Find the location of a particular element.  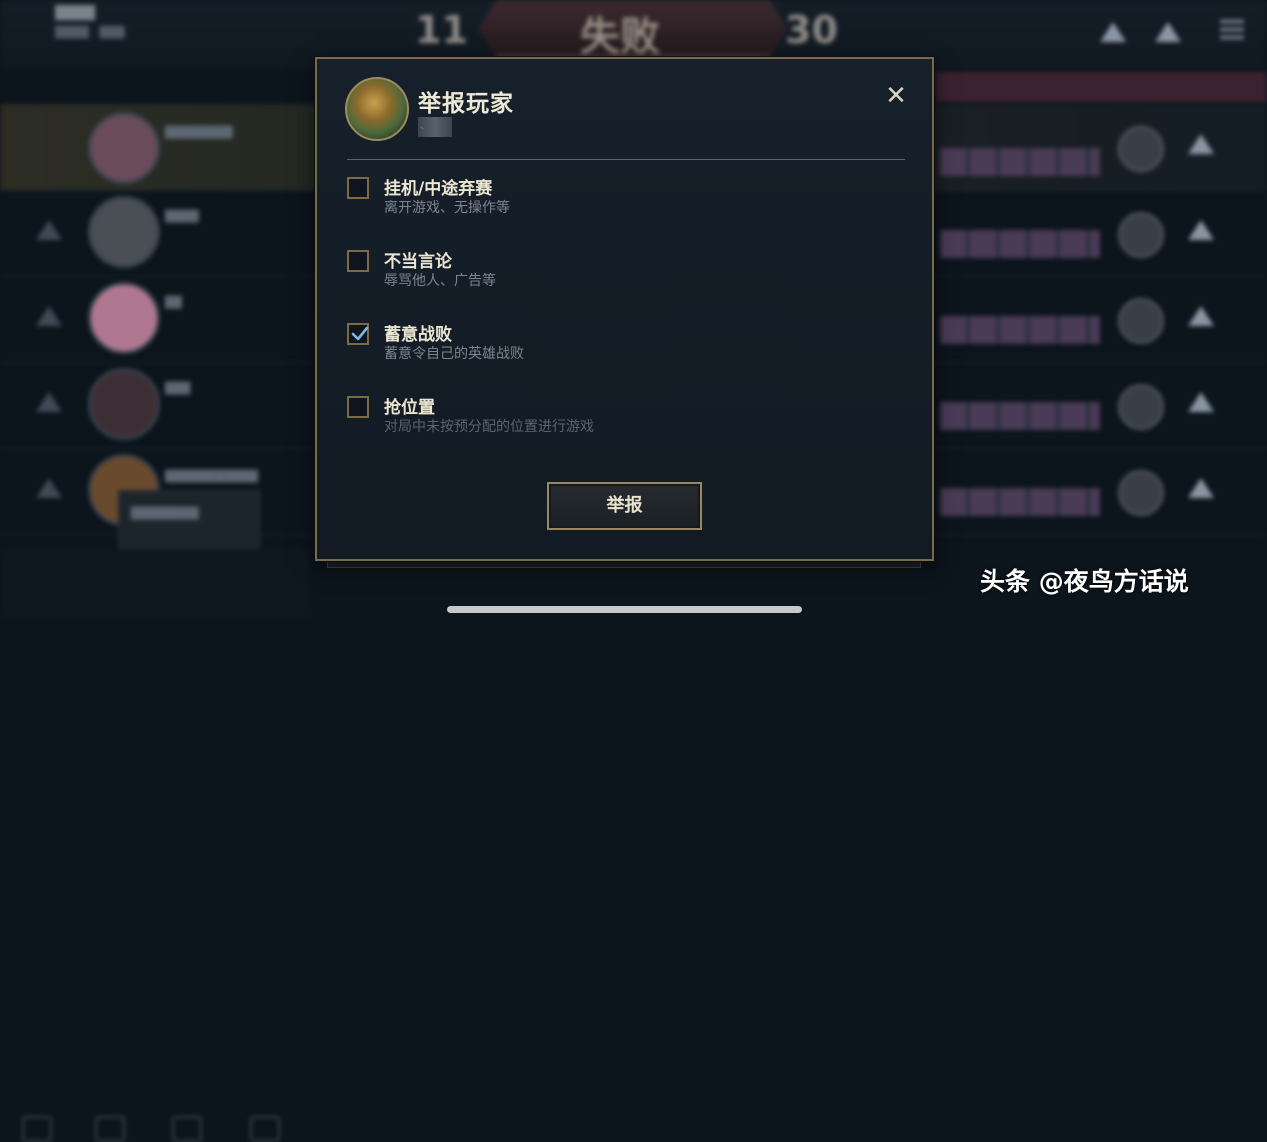

dialog-title: 举报玩家 is located at coordinates (466, 104).